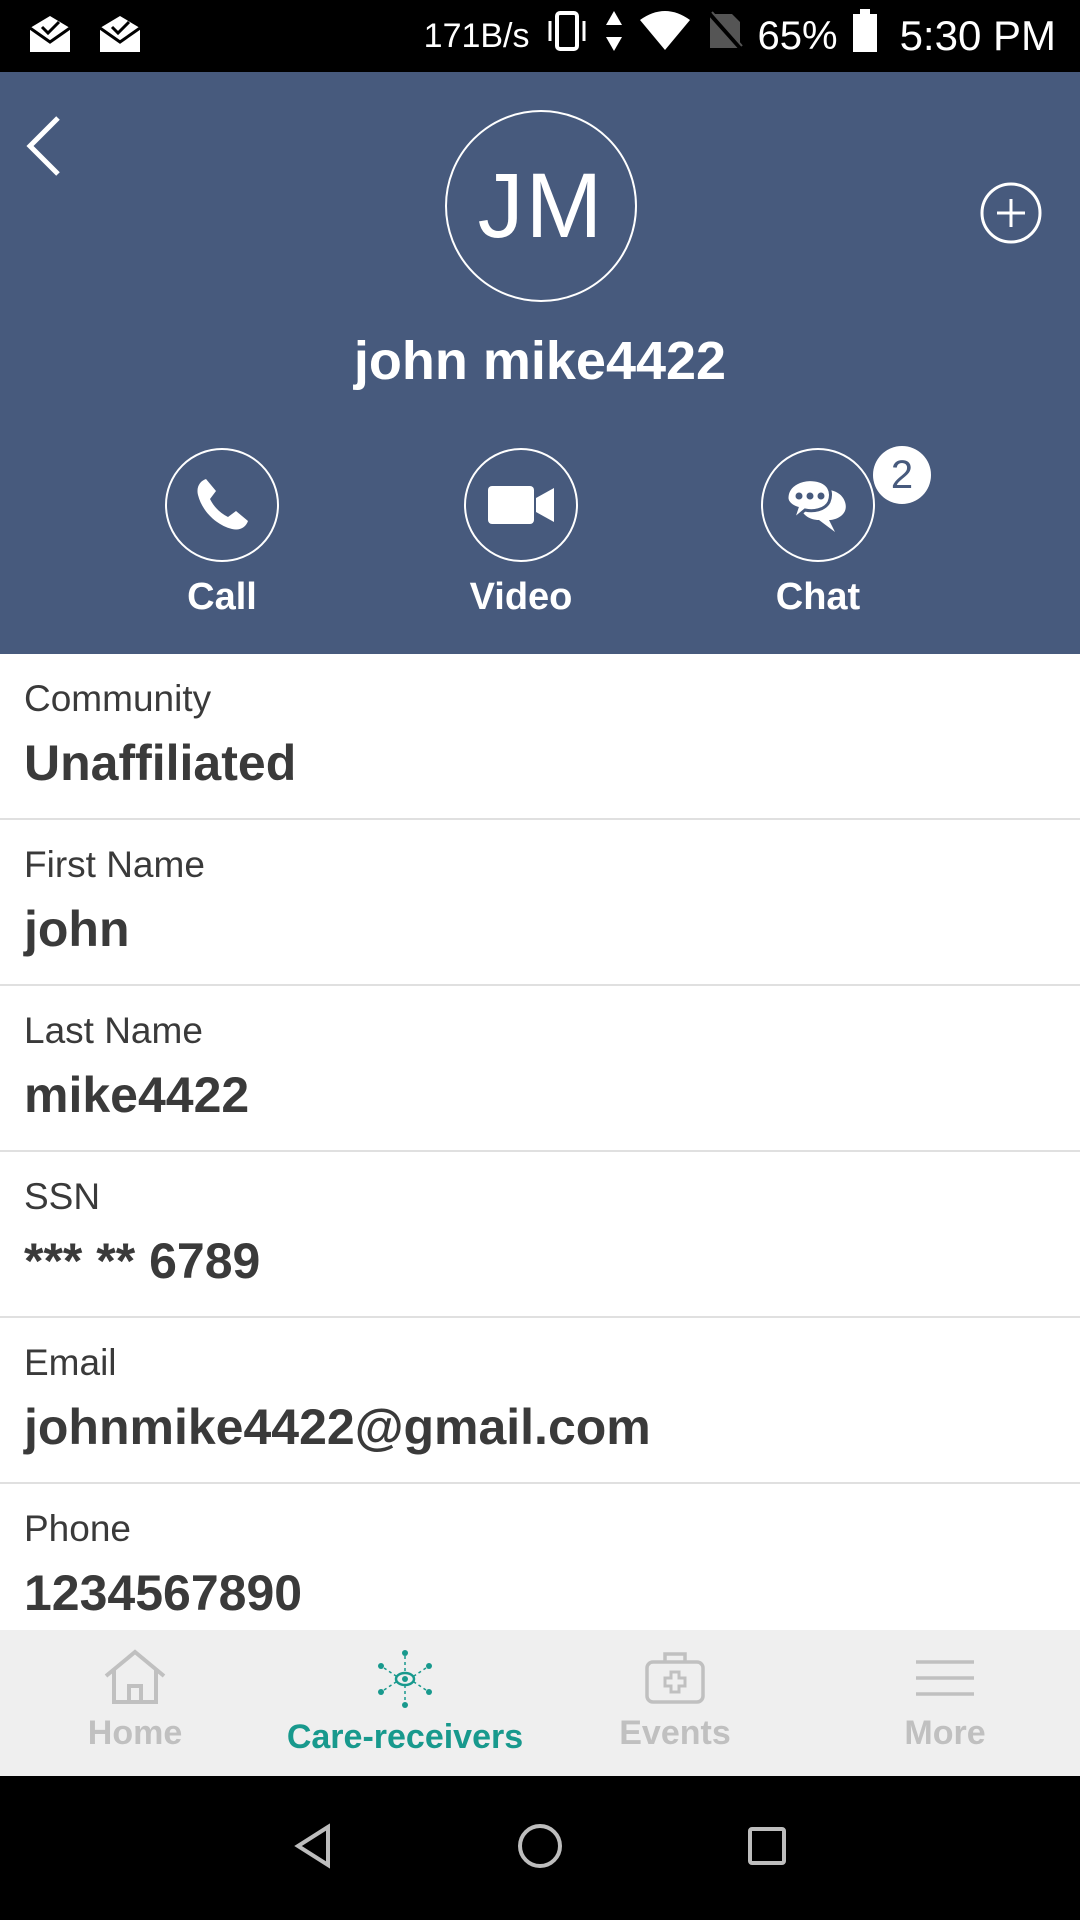  I want to click on field-value: mike4422, so click(137, 1095).